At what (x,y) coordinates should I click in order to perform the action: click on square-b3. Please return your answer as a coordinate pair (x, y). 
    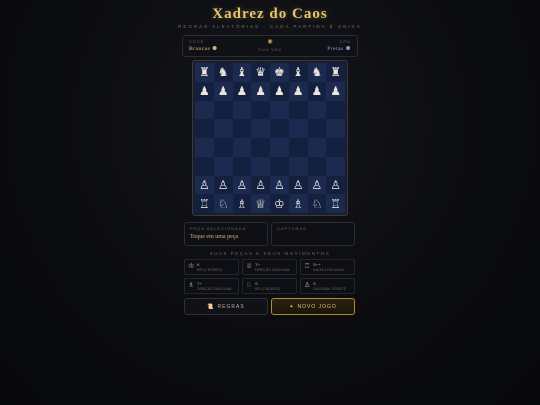
    Looking at the image, I should click on (223, 166).